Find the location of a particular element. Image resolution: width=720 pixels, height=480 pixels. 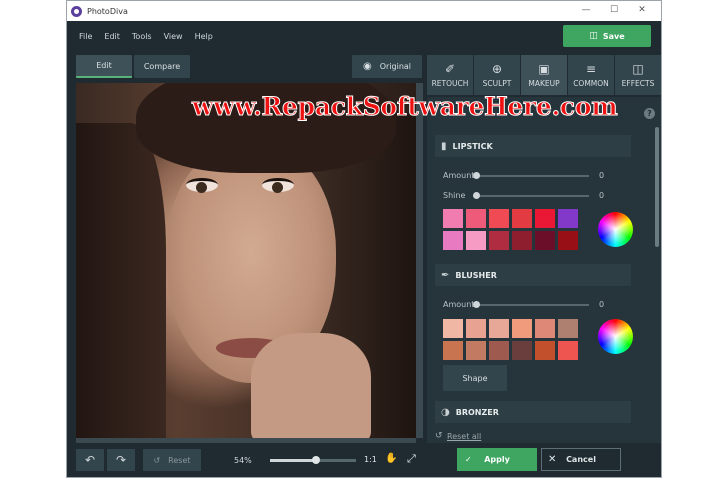

cancel-button: ✕ Cancel is located at coordinates (581, 459).